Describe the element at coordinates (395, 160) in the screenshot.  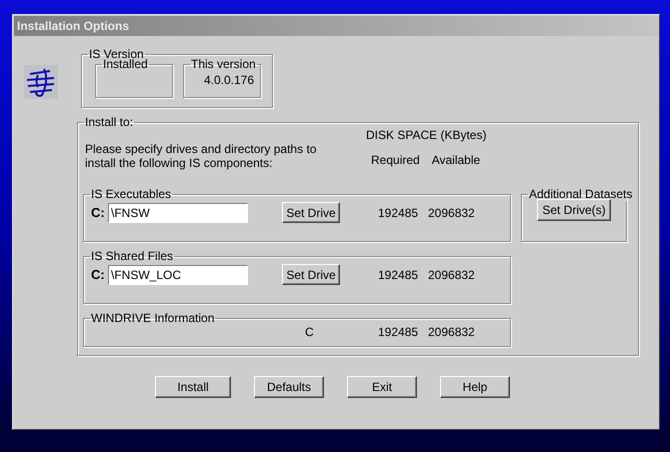
I see `column-header: Required` at that location.